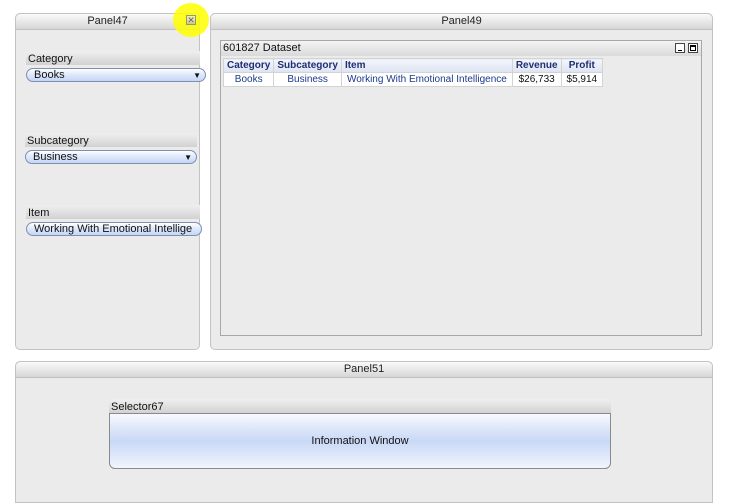 This screenshot has width=750, height=503. What do you see at coordinates (680, 48) in the screenshot?
I see `minimize-icon` at bounding box center [680, 48].